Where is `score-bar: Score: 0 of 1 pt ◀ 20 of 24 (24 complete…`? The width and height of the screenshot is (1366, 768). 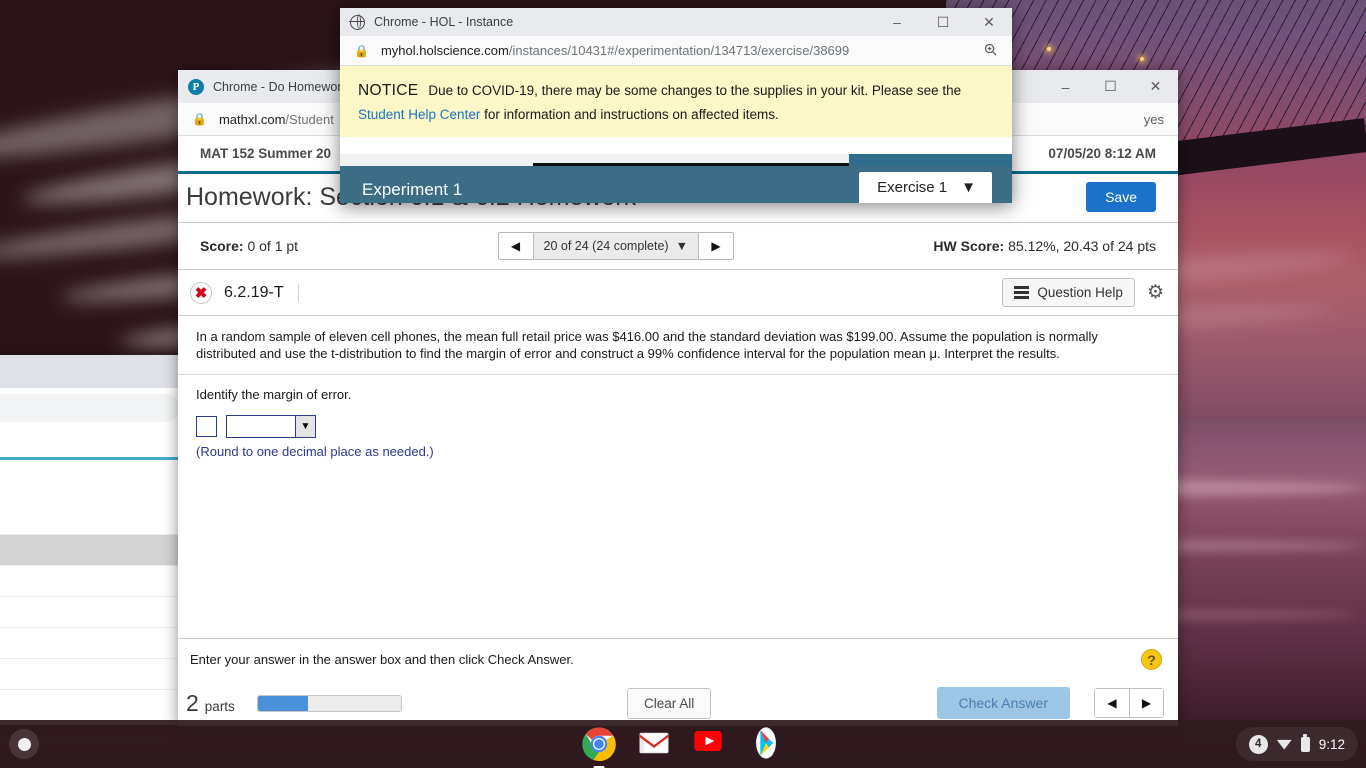
score-bar: Score: 0 of 1 pt ◀ 20 of 24 (24 complete… is located at coordinates (678, 246).